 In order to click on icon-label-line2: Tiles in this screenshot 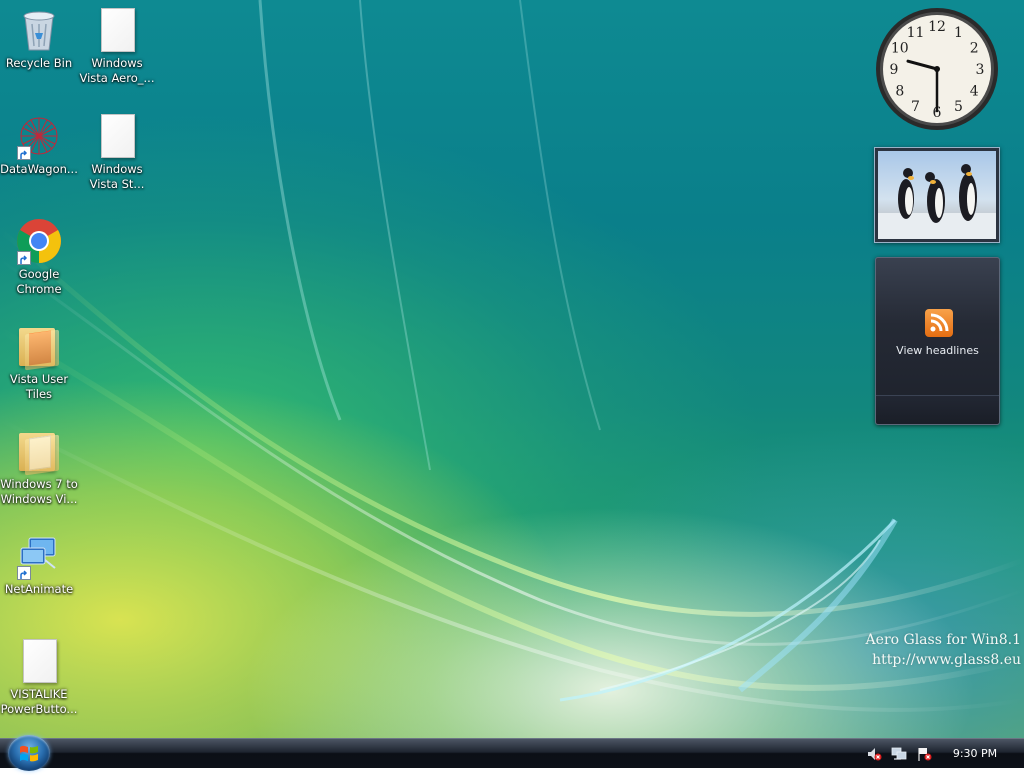, I will do `click(39, 394)`.